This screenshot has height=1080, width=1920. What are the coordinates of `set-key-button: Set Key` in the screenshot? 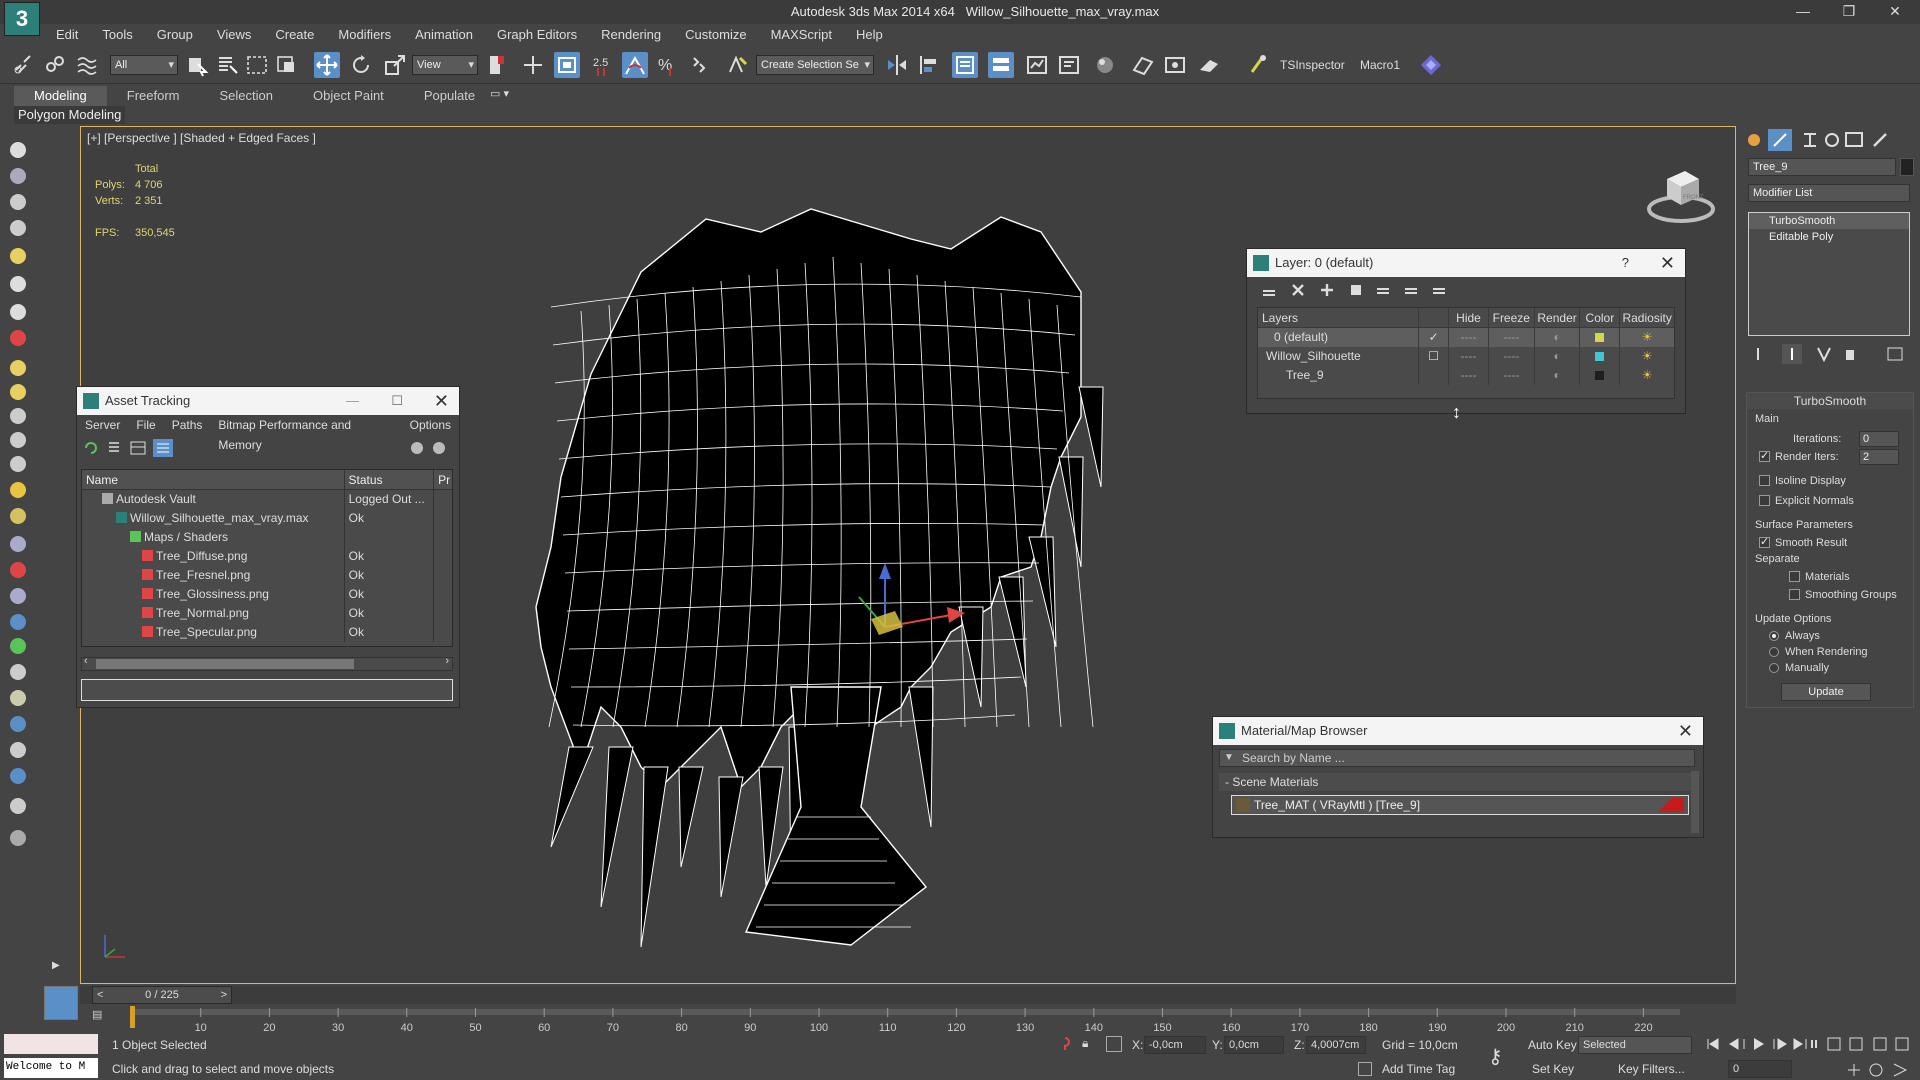 It's located at (1553, 1069).